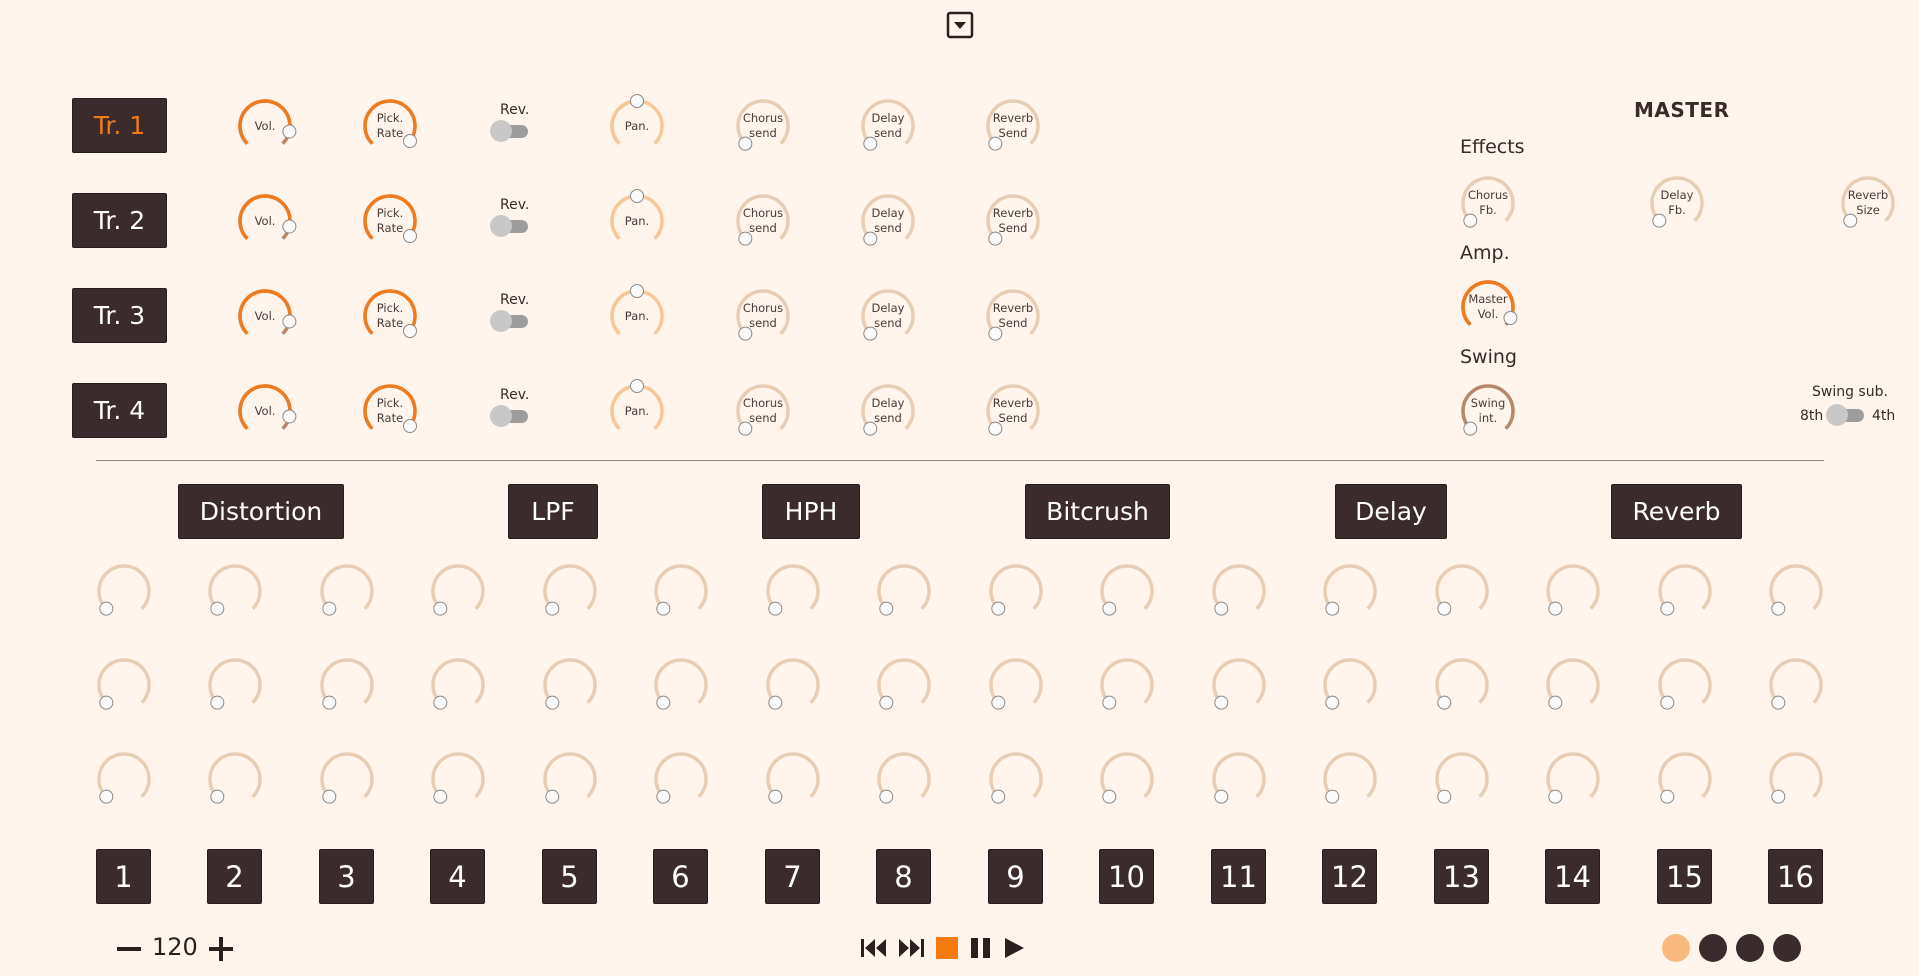 This screenshot has width=1919, height=976. I want to click on step-7-button: 7, so click(792, 876).